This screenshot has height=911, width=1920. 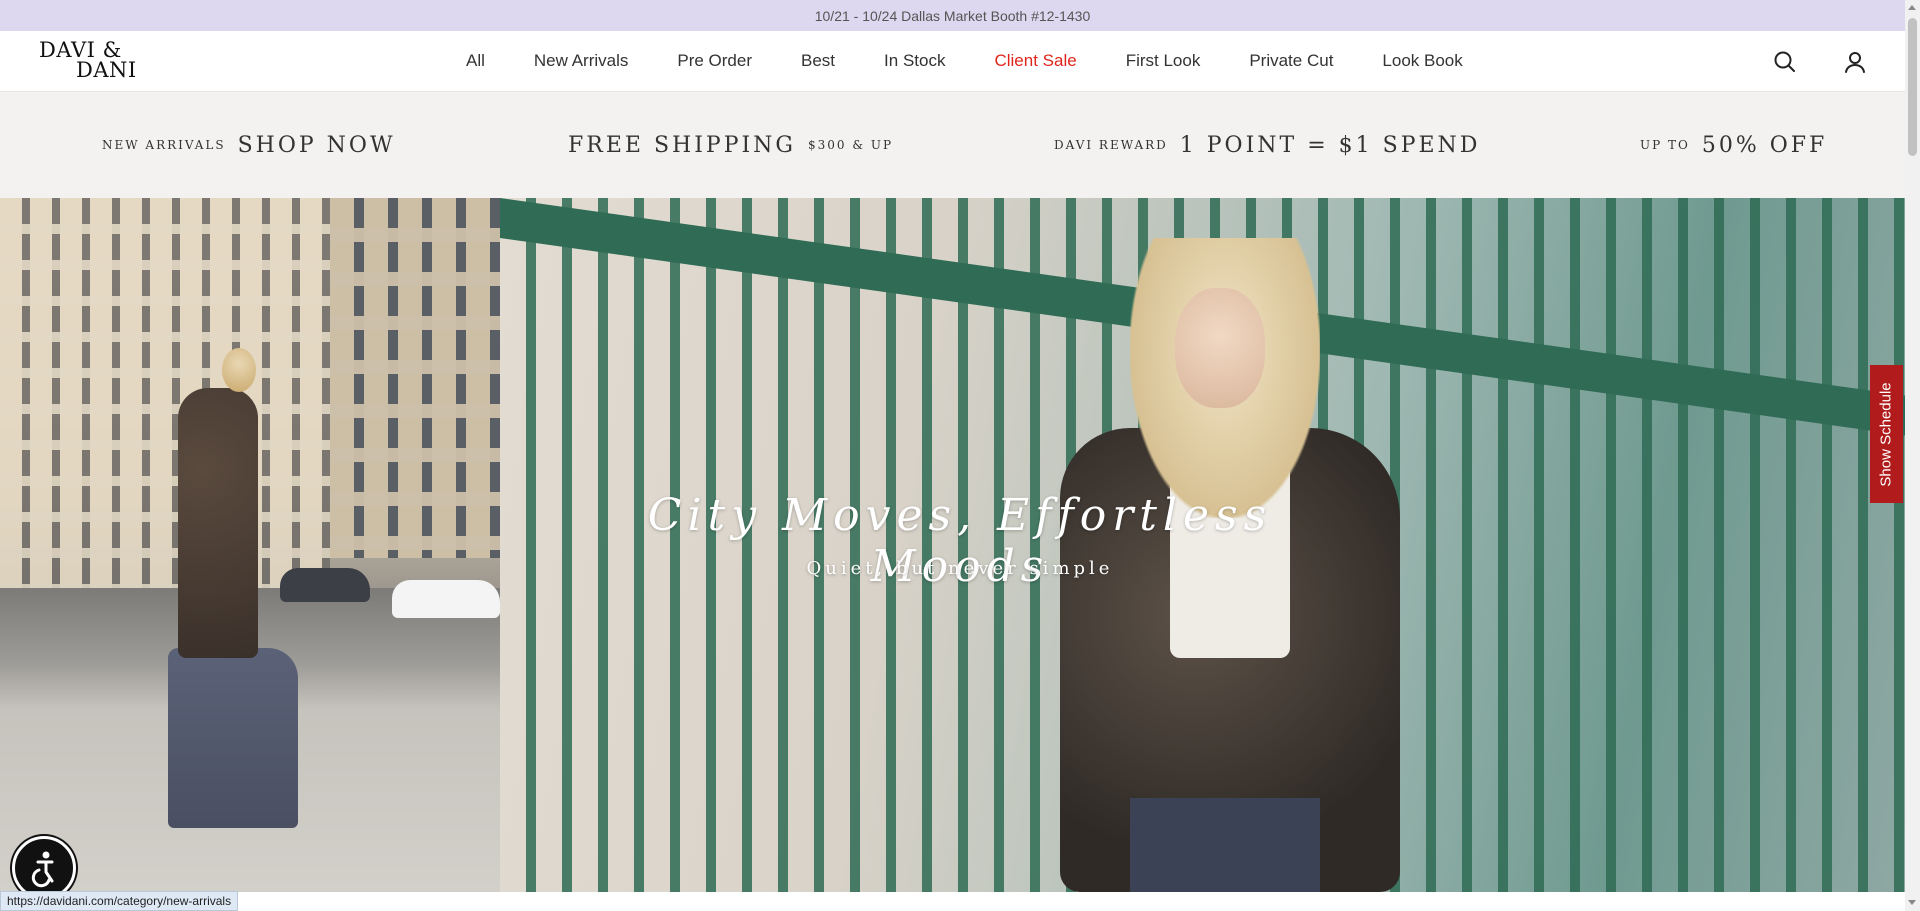 I want to click on nav-item-all: All, so click(x=475, y=61).